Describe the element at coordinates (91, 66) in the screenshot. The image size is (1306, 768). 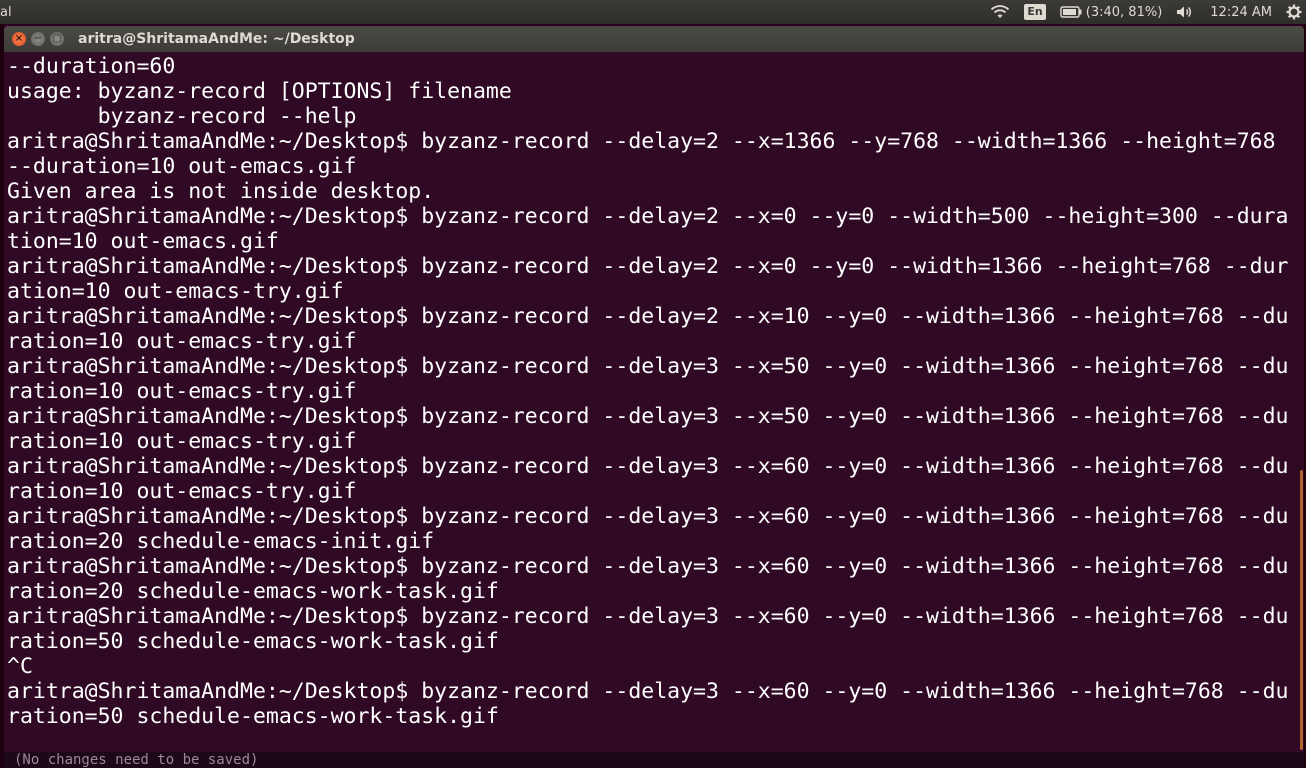
I see `terminal-line: --duration=60` at that location.